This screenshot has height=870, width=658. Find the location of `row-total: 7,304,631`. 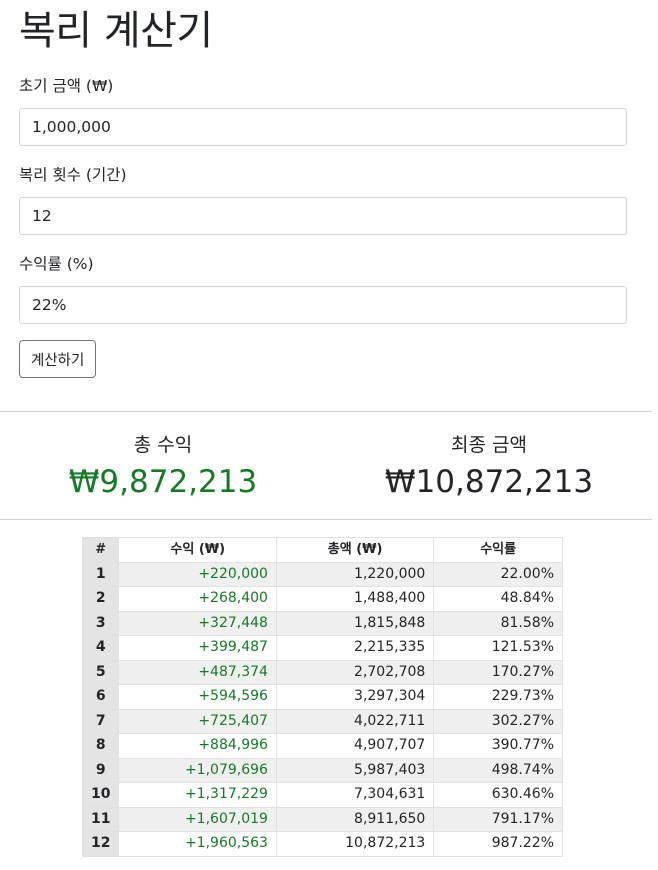

row-total: 7,304,631 is located at coordinates (355, 795).